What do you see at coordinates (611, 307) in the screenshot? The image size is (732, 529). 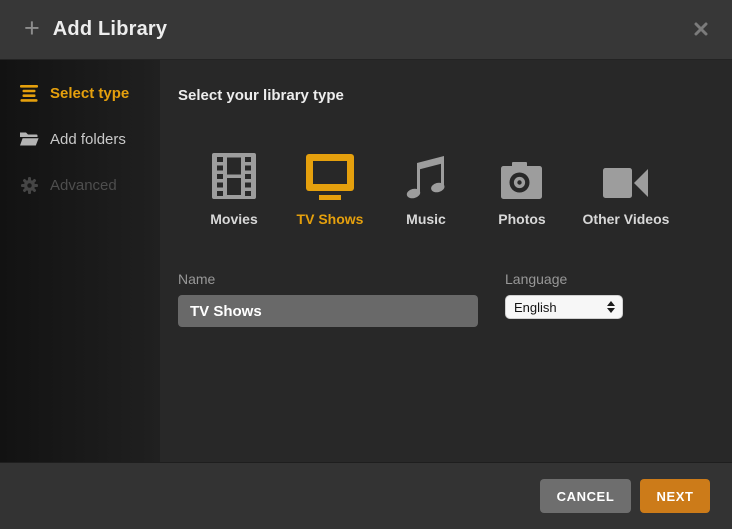 I see `select-arrows-icon` at bounding box center [611, 307].